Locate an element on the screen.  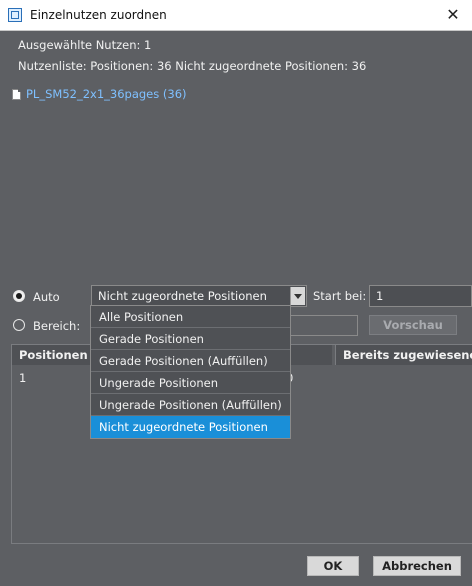
option-odd: Ungerade Positionen is located at coordinates (190, 383).